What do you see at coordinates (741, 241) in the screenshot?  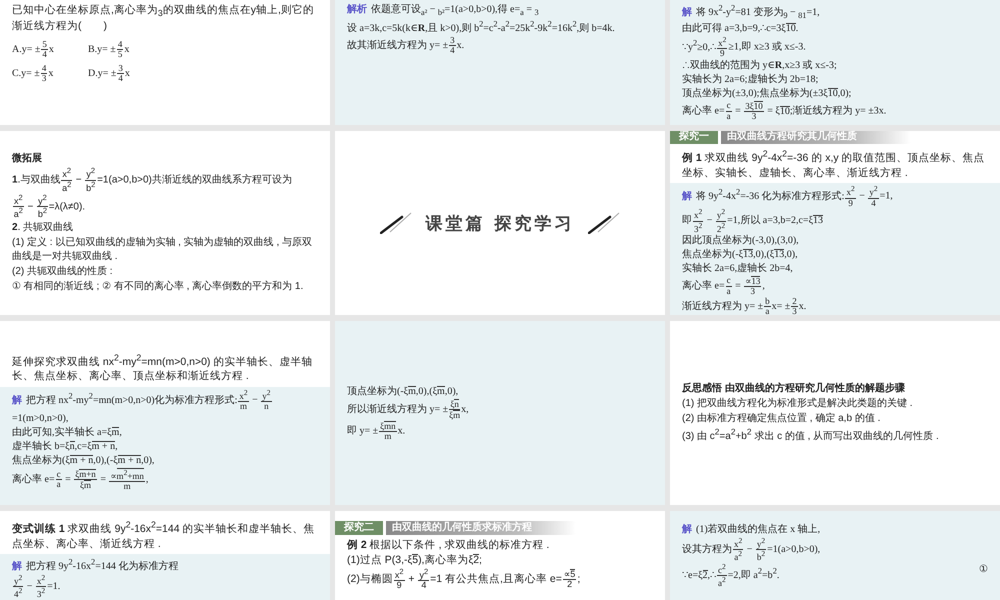 I see `solution-line: 因此顶点坐标为(-3,0),(3,0),` at bounding box center [741, 241].